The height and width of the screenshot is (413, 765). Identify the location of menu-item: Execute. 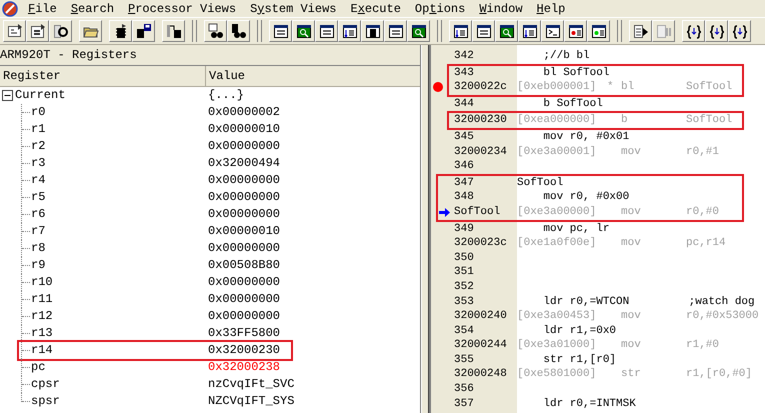
(375, 8).